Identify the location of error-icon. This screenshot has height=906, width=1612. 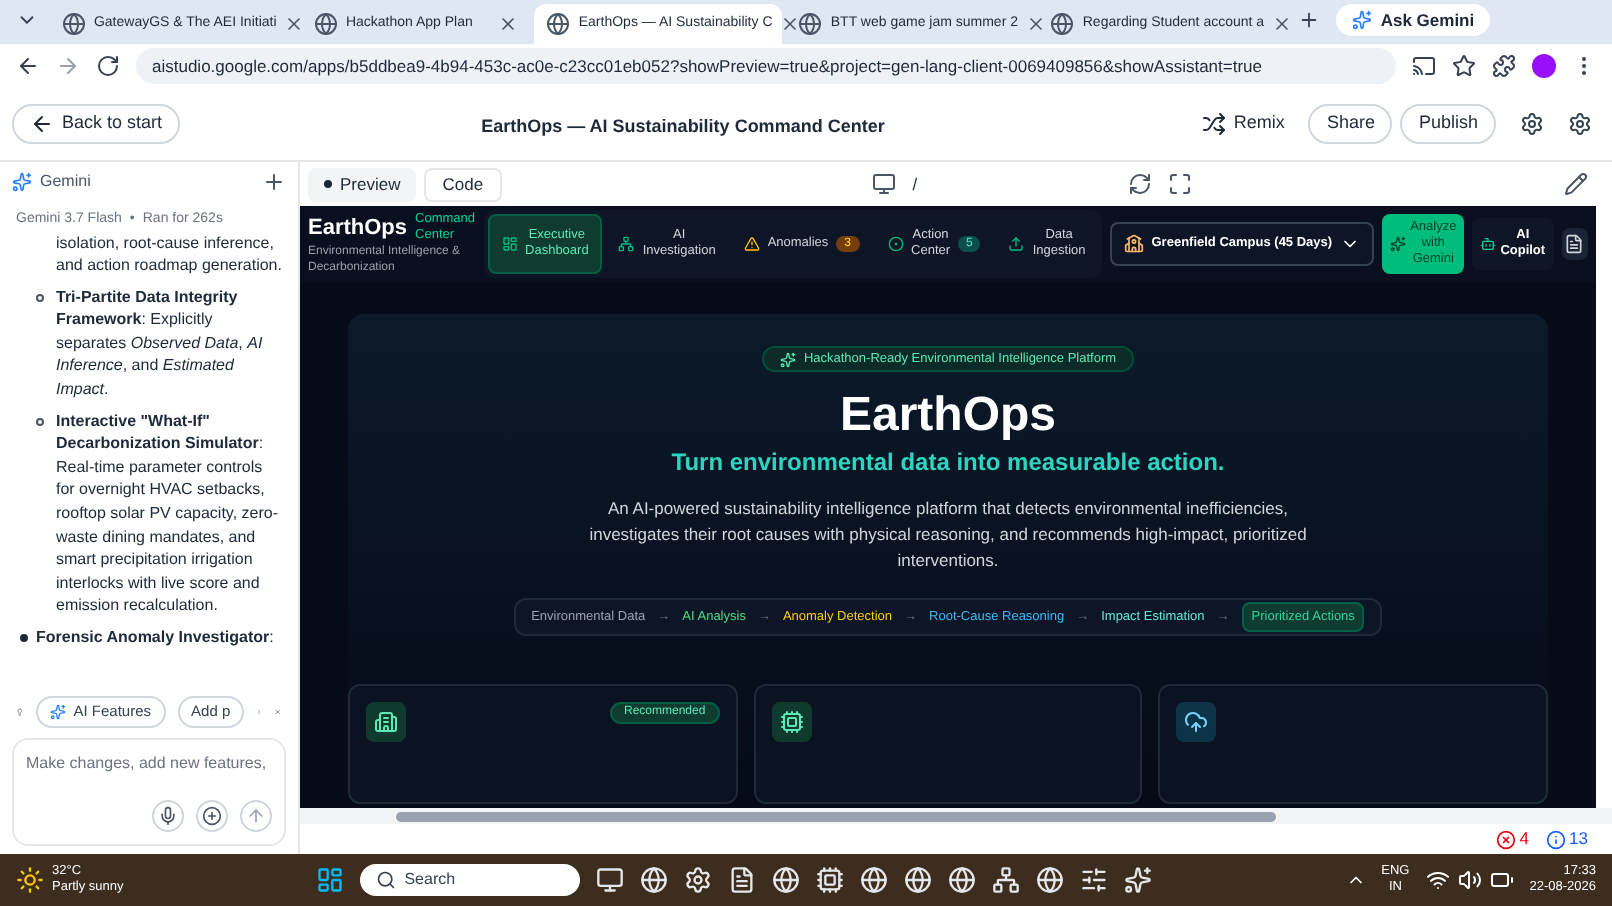
(1505, 839).